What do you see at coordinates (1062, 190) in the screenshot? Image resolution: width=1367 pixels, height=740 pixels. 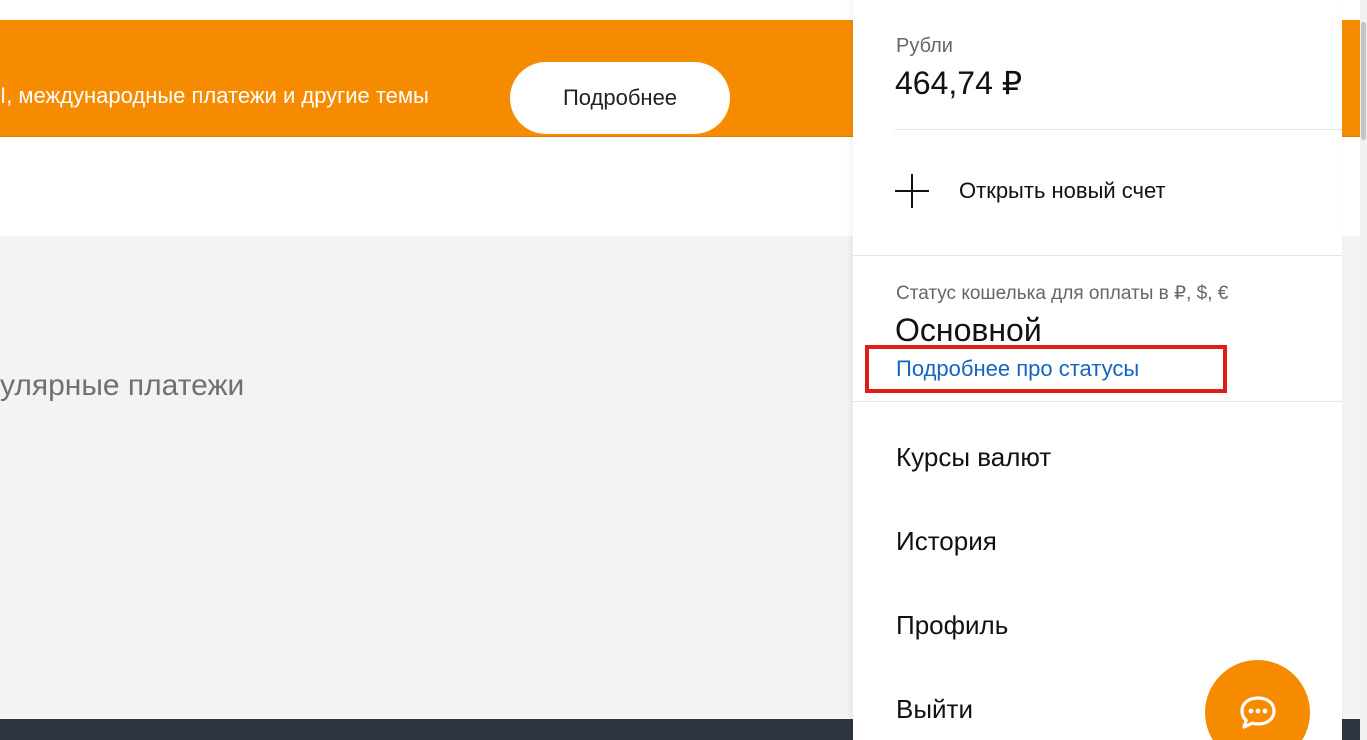 I see `open-new-account-label: Открыть новый счет` at bounding box center [1062, 190].